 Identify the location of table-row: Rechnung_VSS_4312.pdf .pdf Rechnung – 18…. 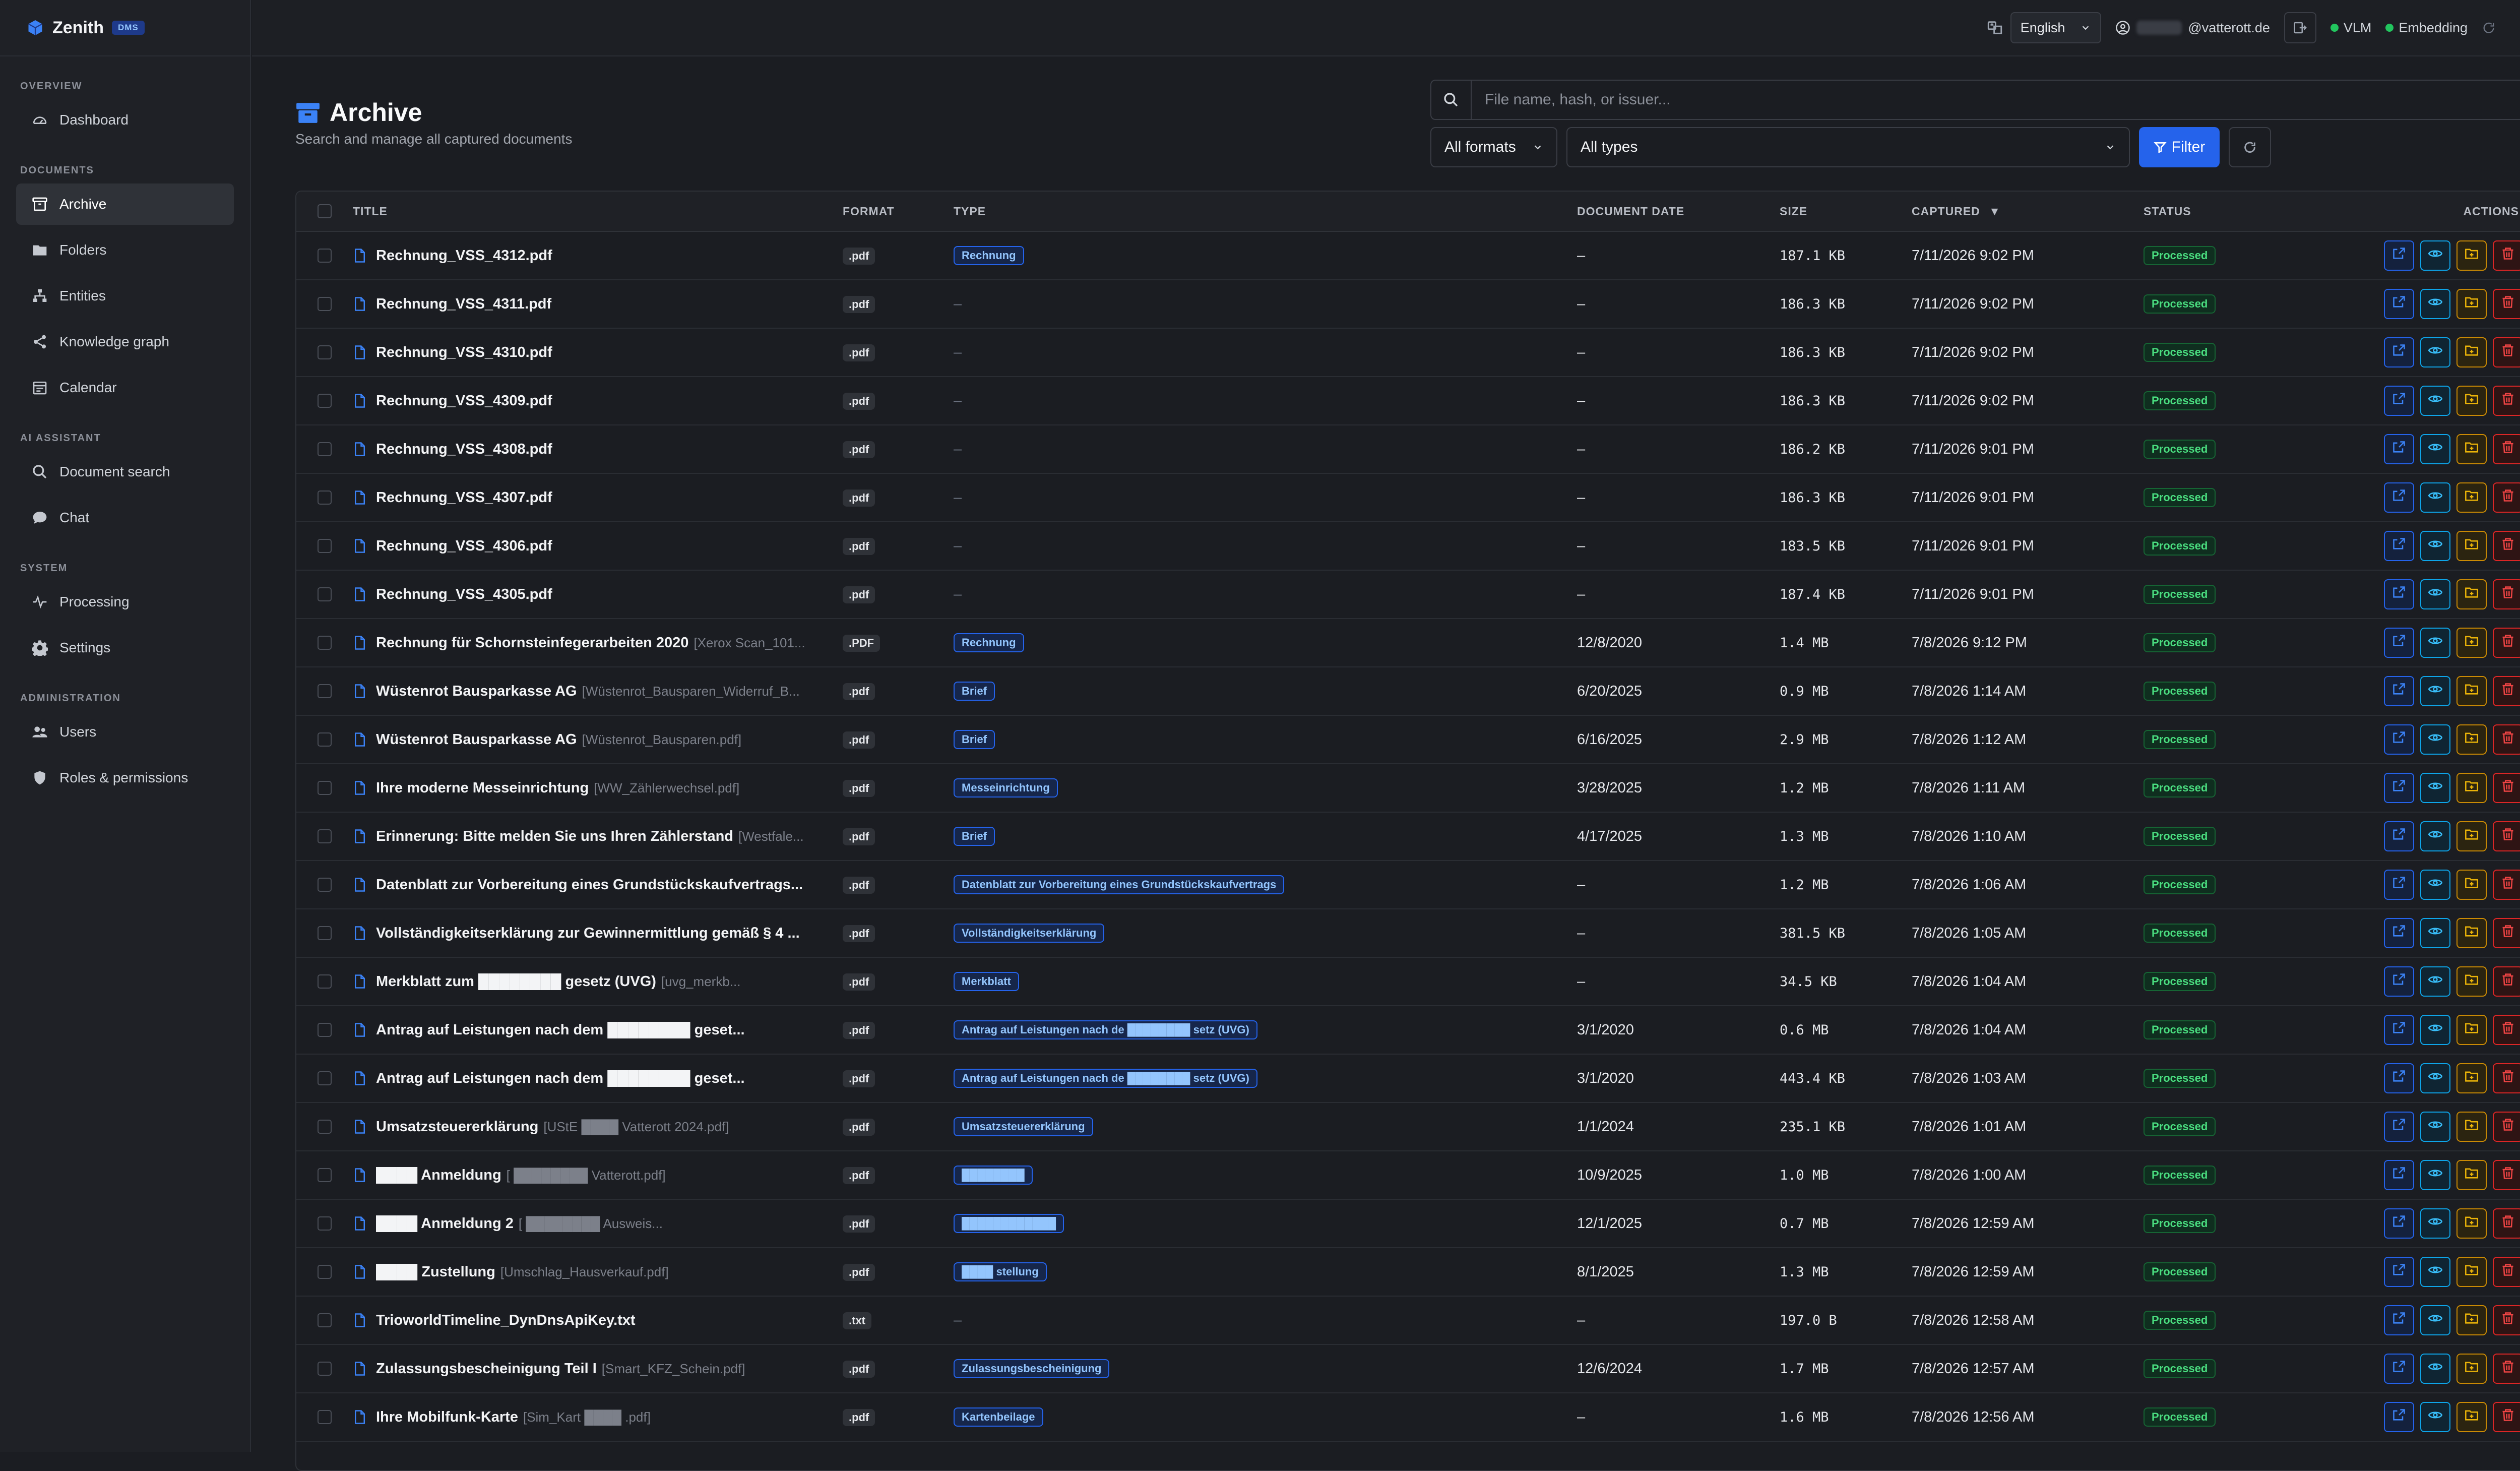
(1408, 256).